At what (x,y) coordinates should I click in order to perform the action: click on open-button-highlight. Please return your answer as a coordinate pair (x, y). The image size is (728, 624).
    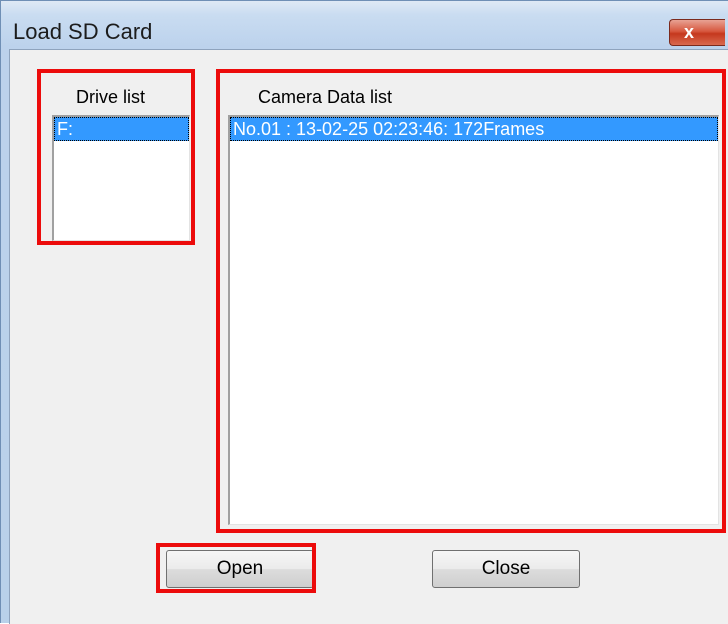
    Looking at the image, I should click on (236, 568).